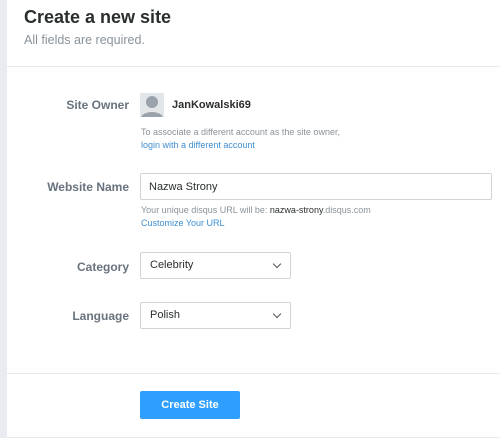  Describe the element at coordinates (215, 315) in the screenshot. I see `language-select: Polish` at that location.